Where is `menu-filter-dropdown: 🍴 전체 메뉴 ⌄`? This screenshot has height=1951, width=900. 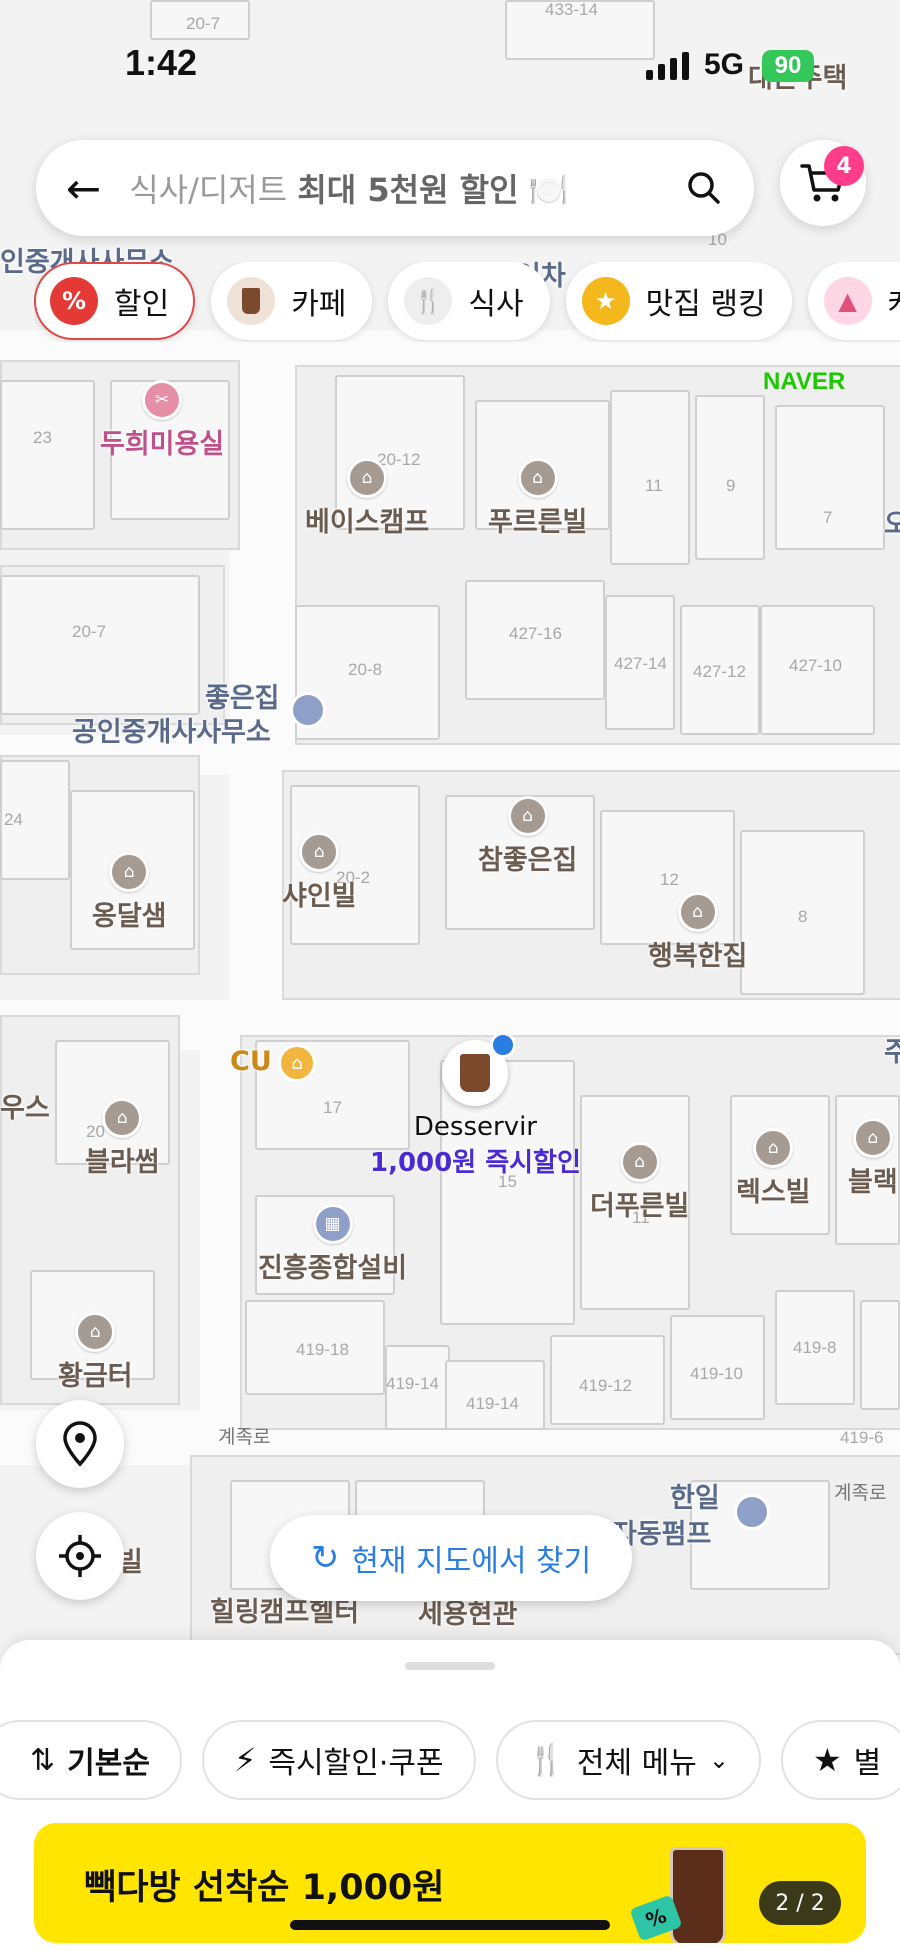
menu-filter-dropdown: 🍴 전체 메뉴 ⌄ is located at coordinates (628, 1760).